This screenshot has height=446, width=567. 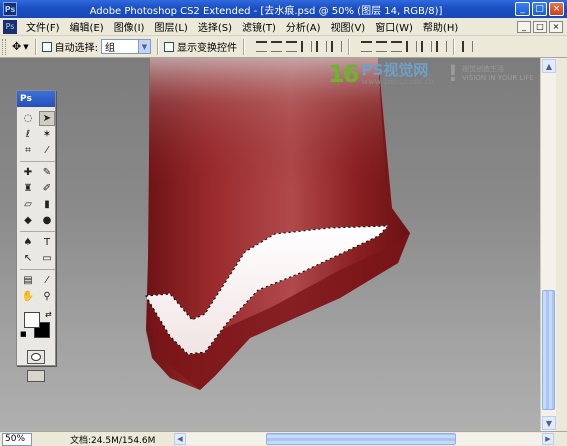 What do you see at coordinates (168, 46) in the screenshot?
I see `show-transform-checkbox` at bounding box center [168, 46].